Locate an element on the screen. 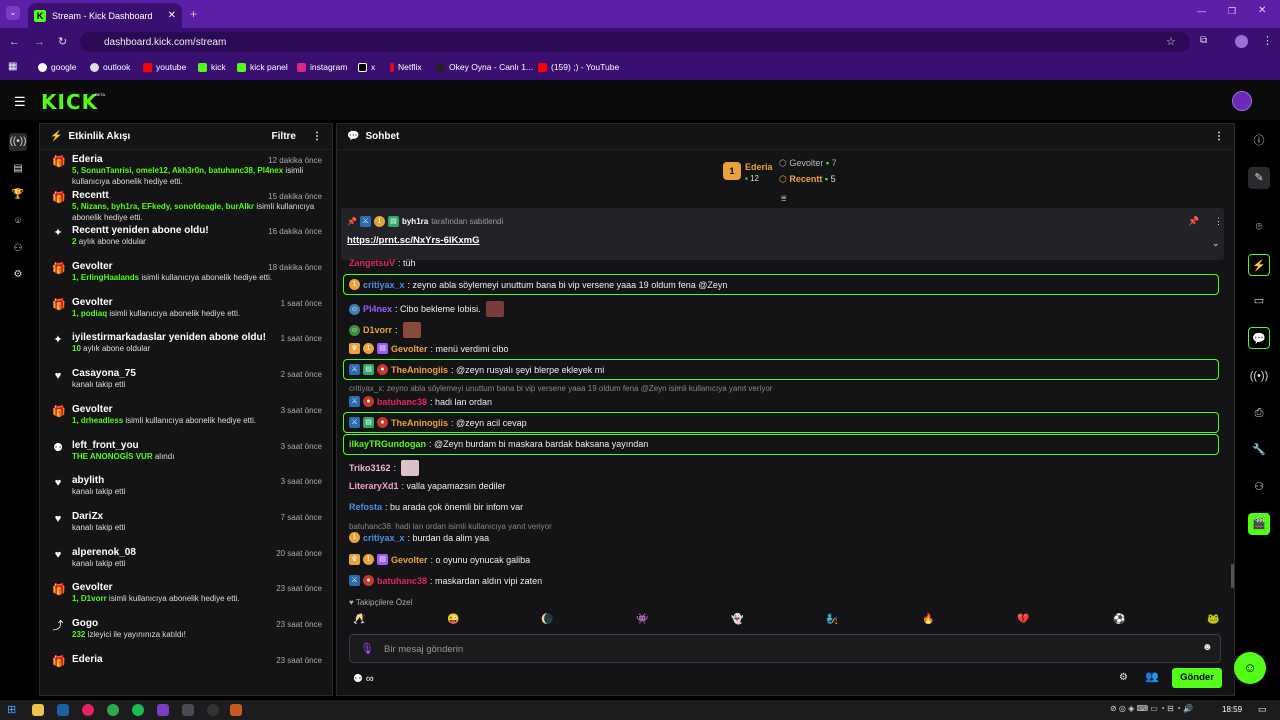 This screenshot has width=1280, height=720. chat-message: ⚔ ● batuhanc38: hadi lan ordan is located at coordinates (420, 401).